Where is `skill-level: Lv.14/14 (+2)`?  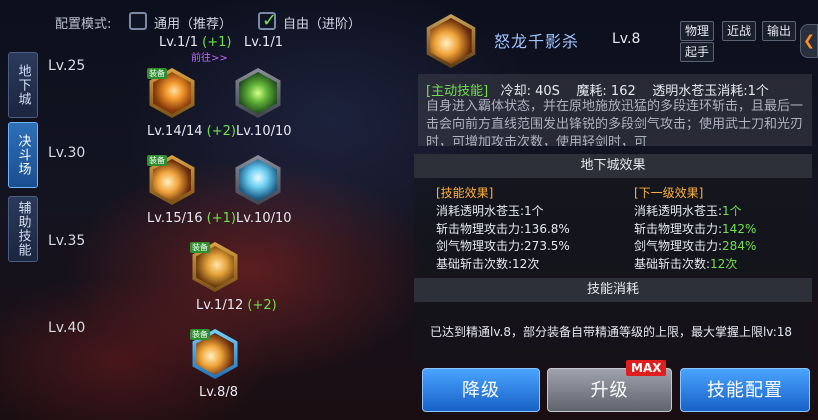
skill-level: Lv.14/14 (+2) is located at coordinates (191, 131).